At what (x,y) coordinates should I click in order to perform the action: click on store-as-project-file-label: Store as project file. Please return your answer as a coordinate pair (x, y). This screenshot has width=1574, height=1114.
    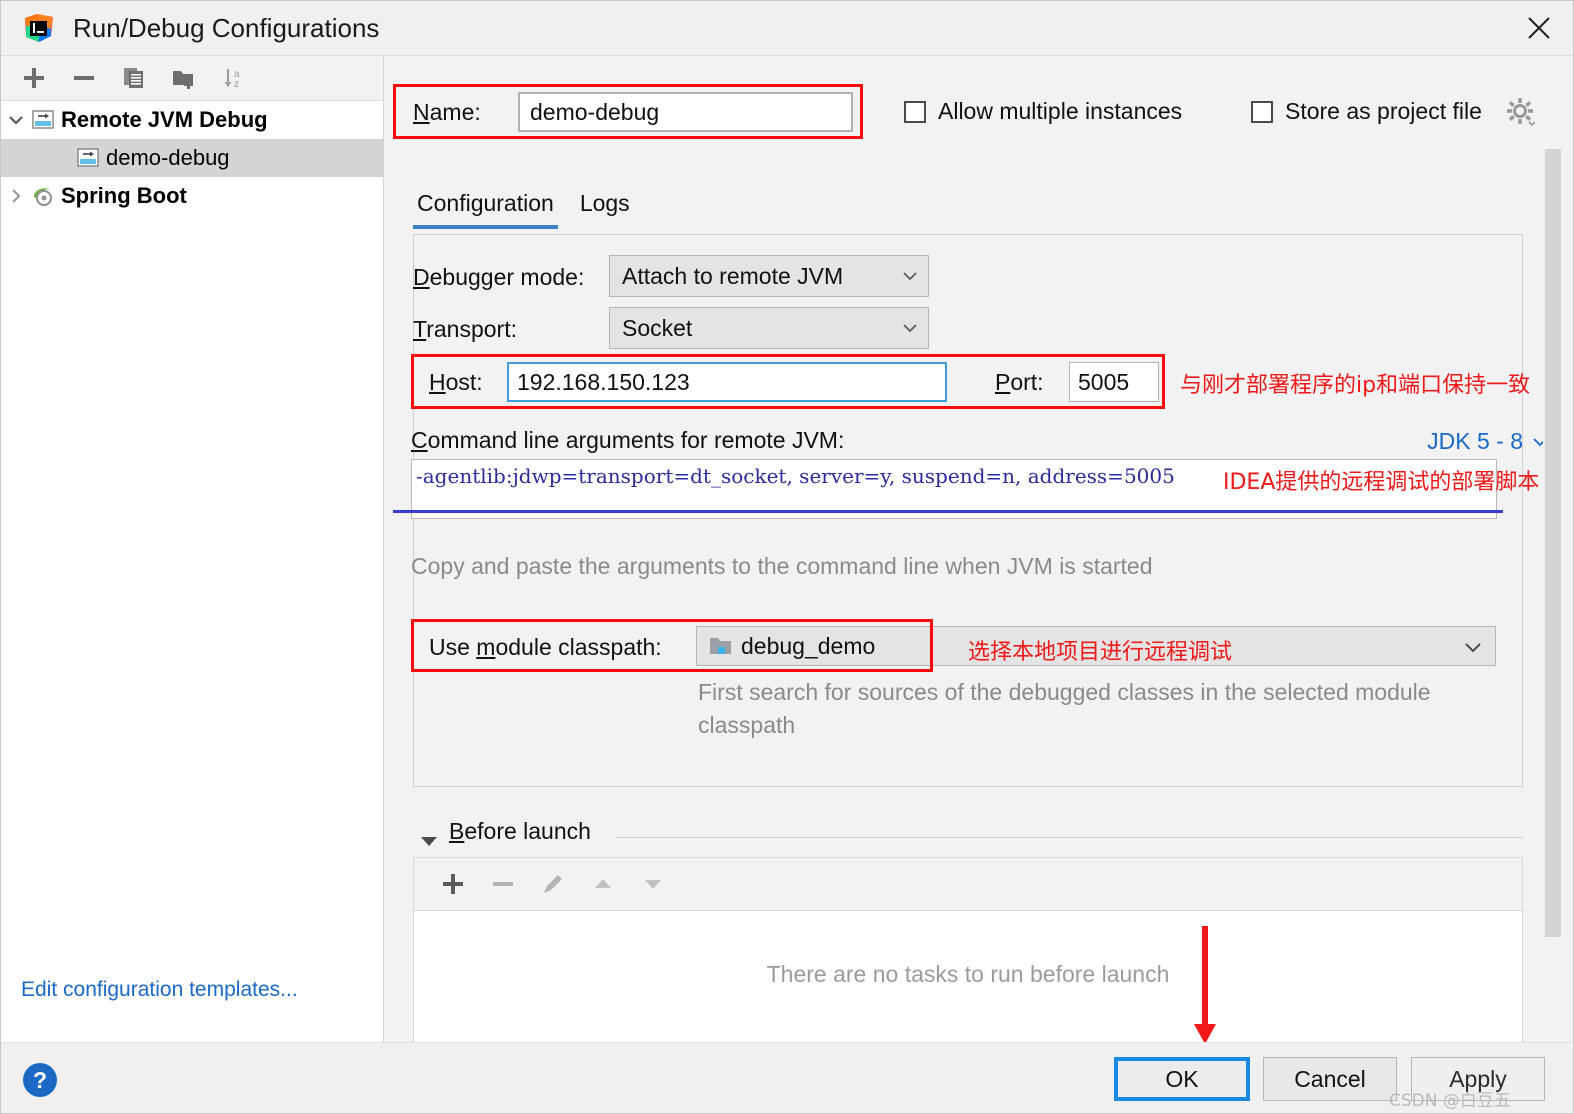
    Looking at the image, I should click on (1383, 111).